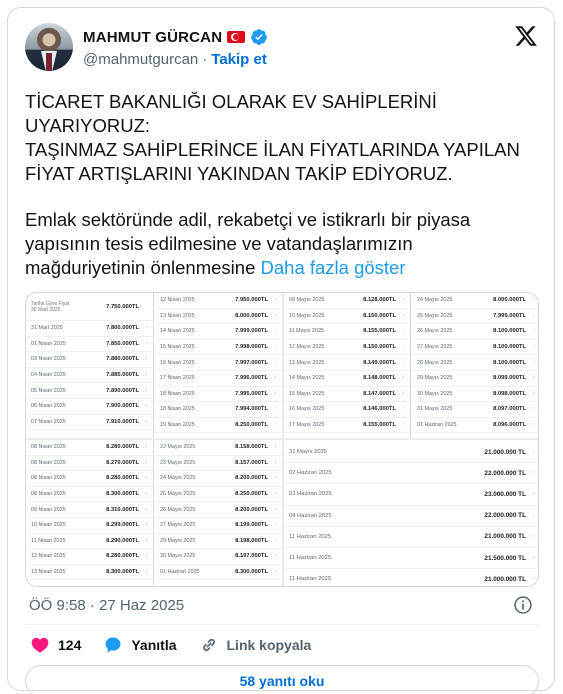 Image resolution: width=563 pixels, height=694 pixels. I want to click on price-row: 17 Mayıs 2025 8.155.000TL ↑, so click(347, 426).